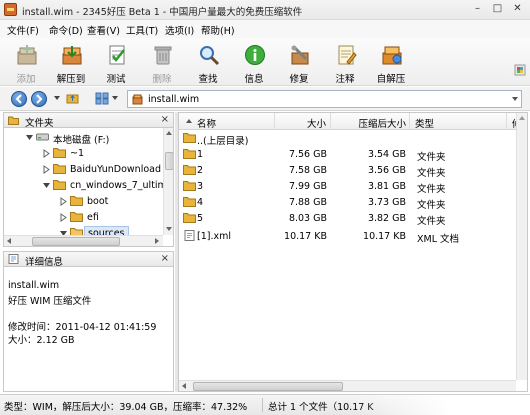  I want to click on view-mode-icon, so click(102, 98).